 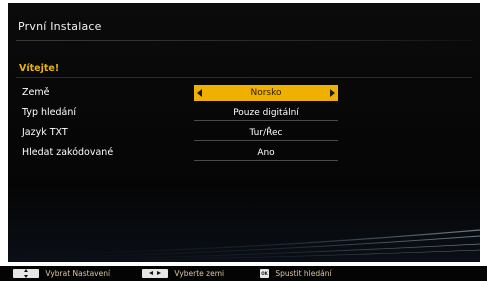 What do you see at coordinates (78, 273) in the screenshot?
I see `hint-select-setting-label: Vybrat Nastavení` at bounding box center [78, 273].